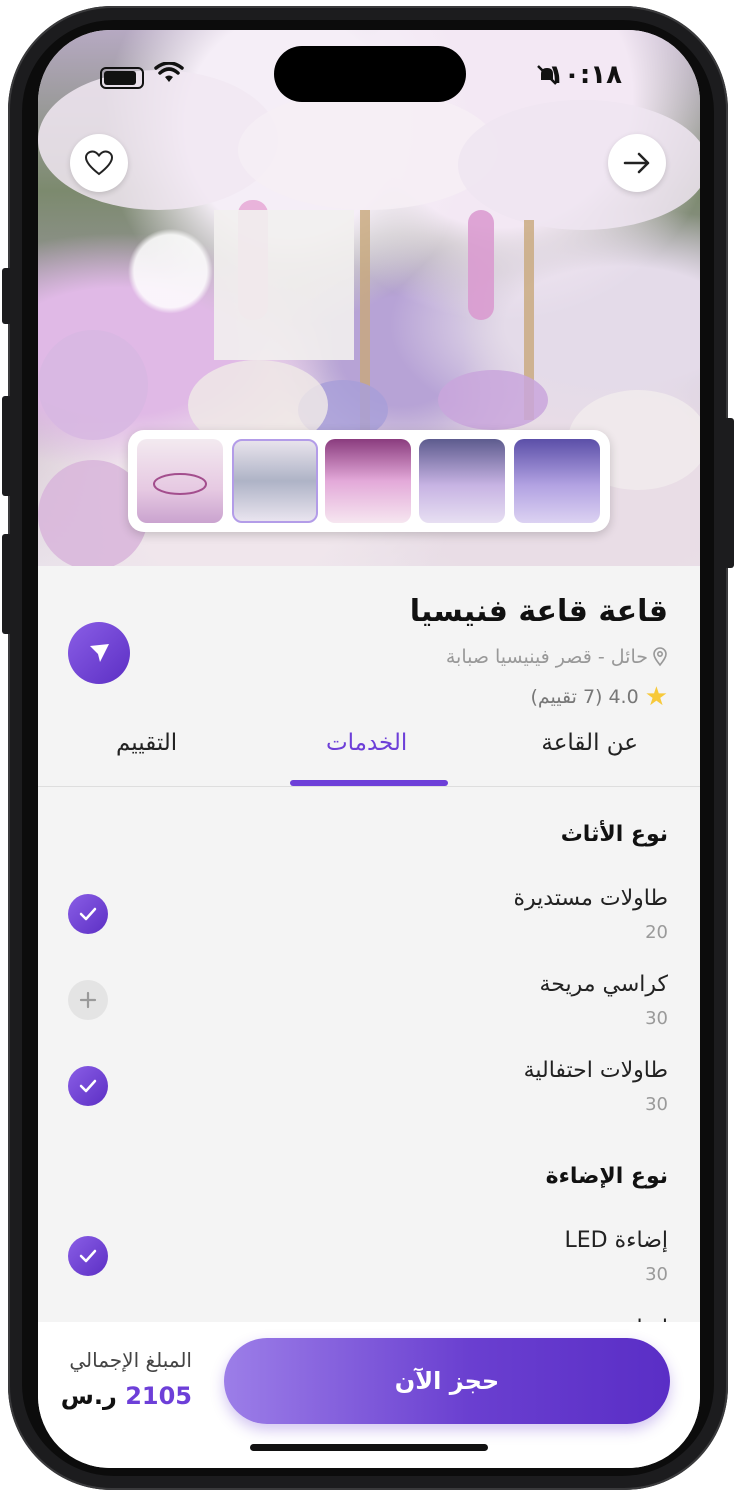 The height and width of the screenshot is (1496, 736). I want to click on navigate-button, so click(99, 653).